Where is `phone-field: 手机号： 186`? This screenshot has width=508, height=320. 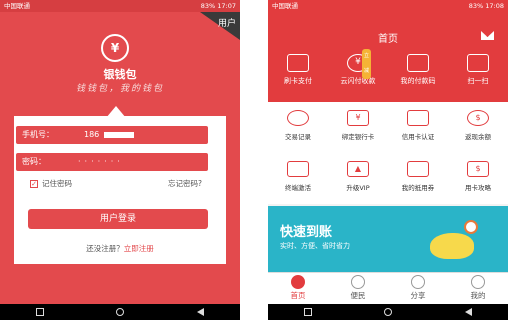
phone-field: 手机号： 186 is located at coordinates (112, 135).